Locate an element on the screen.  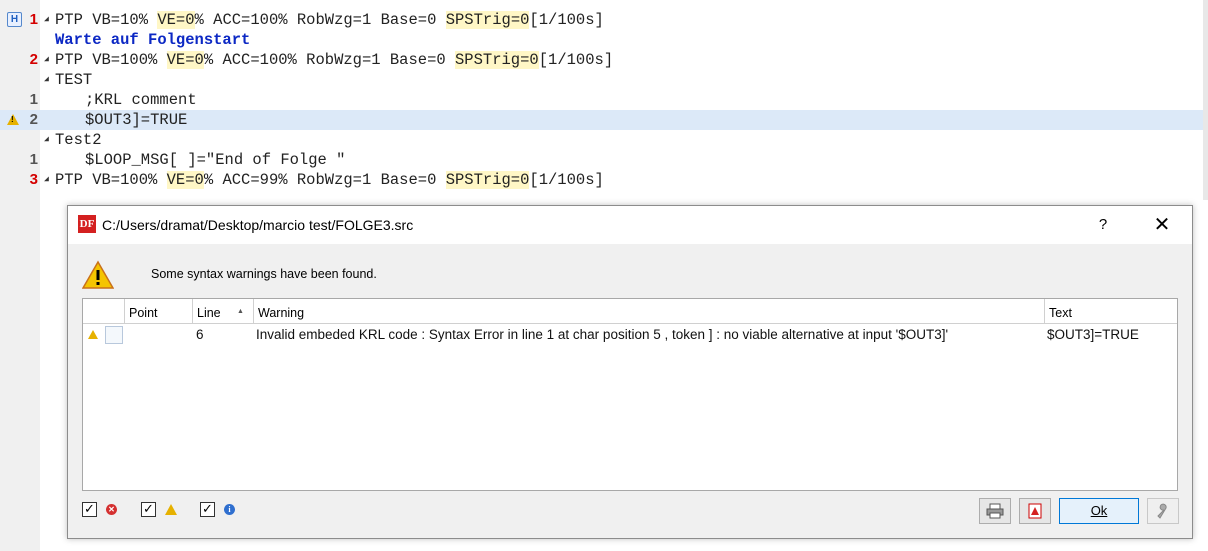
code-text: $OUT3]=TRUE is located at coordinates (136, 120).